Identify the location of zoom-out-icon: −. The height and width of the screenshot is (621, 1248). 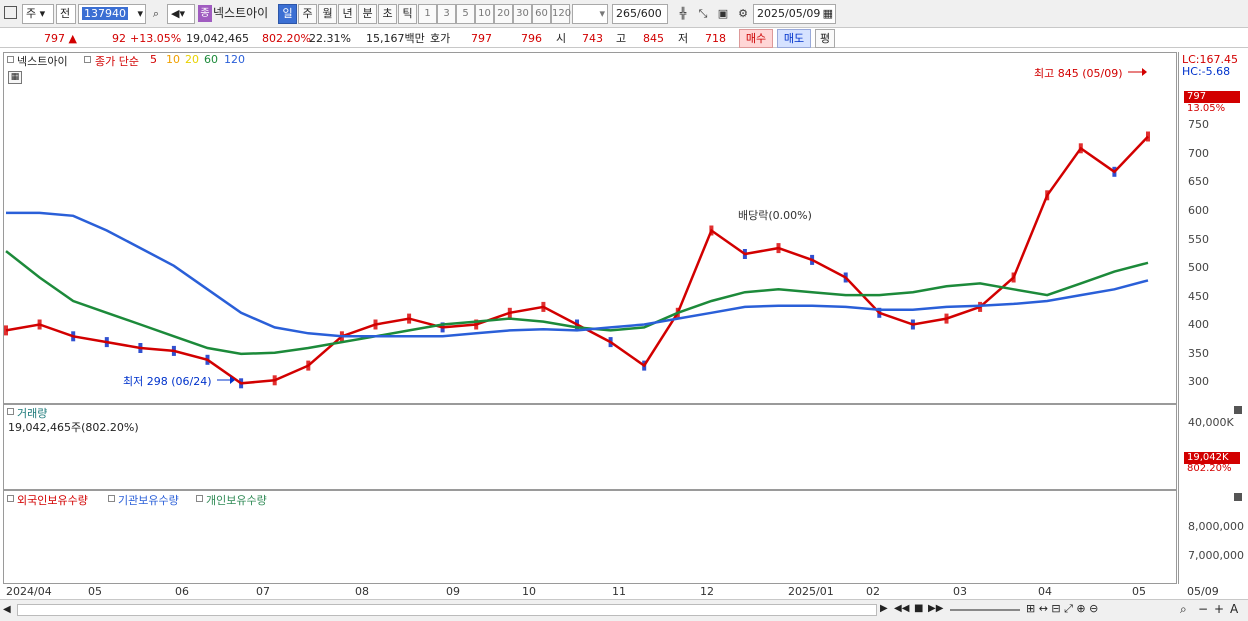
(1203, 609).